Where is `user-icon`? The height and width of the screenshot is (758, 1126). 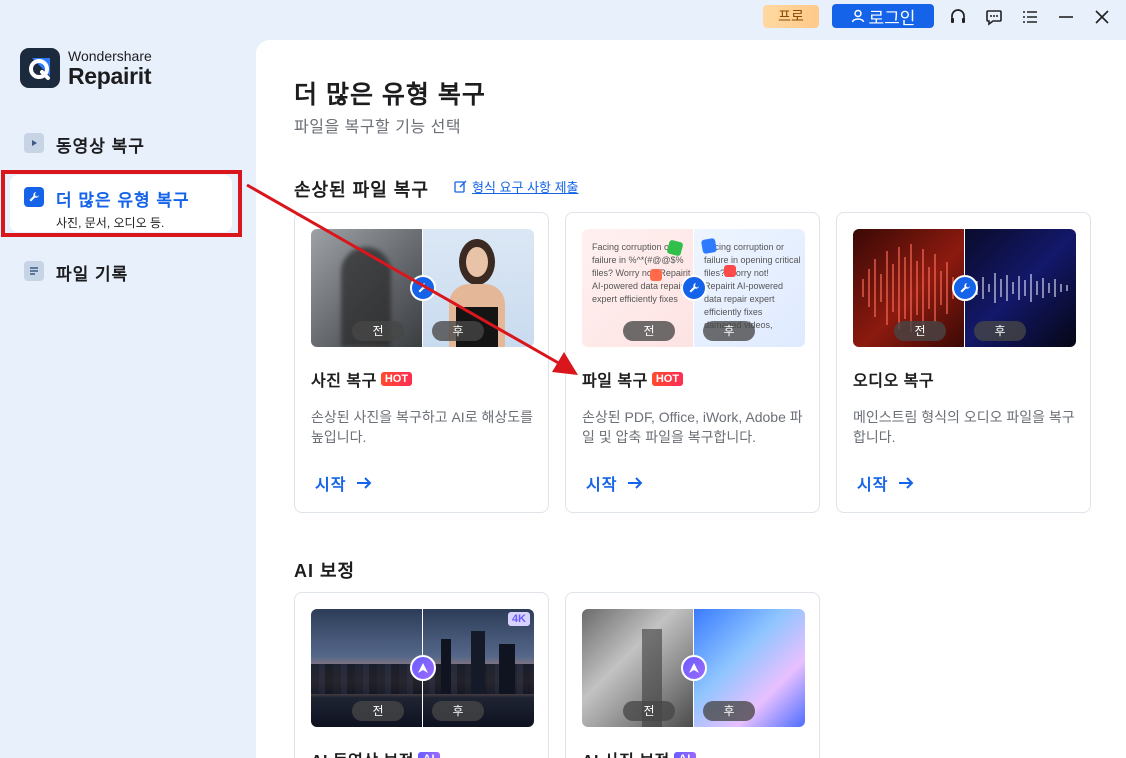
user-icon is located at coordinates (857, 16).